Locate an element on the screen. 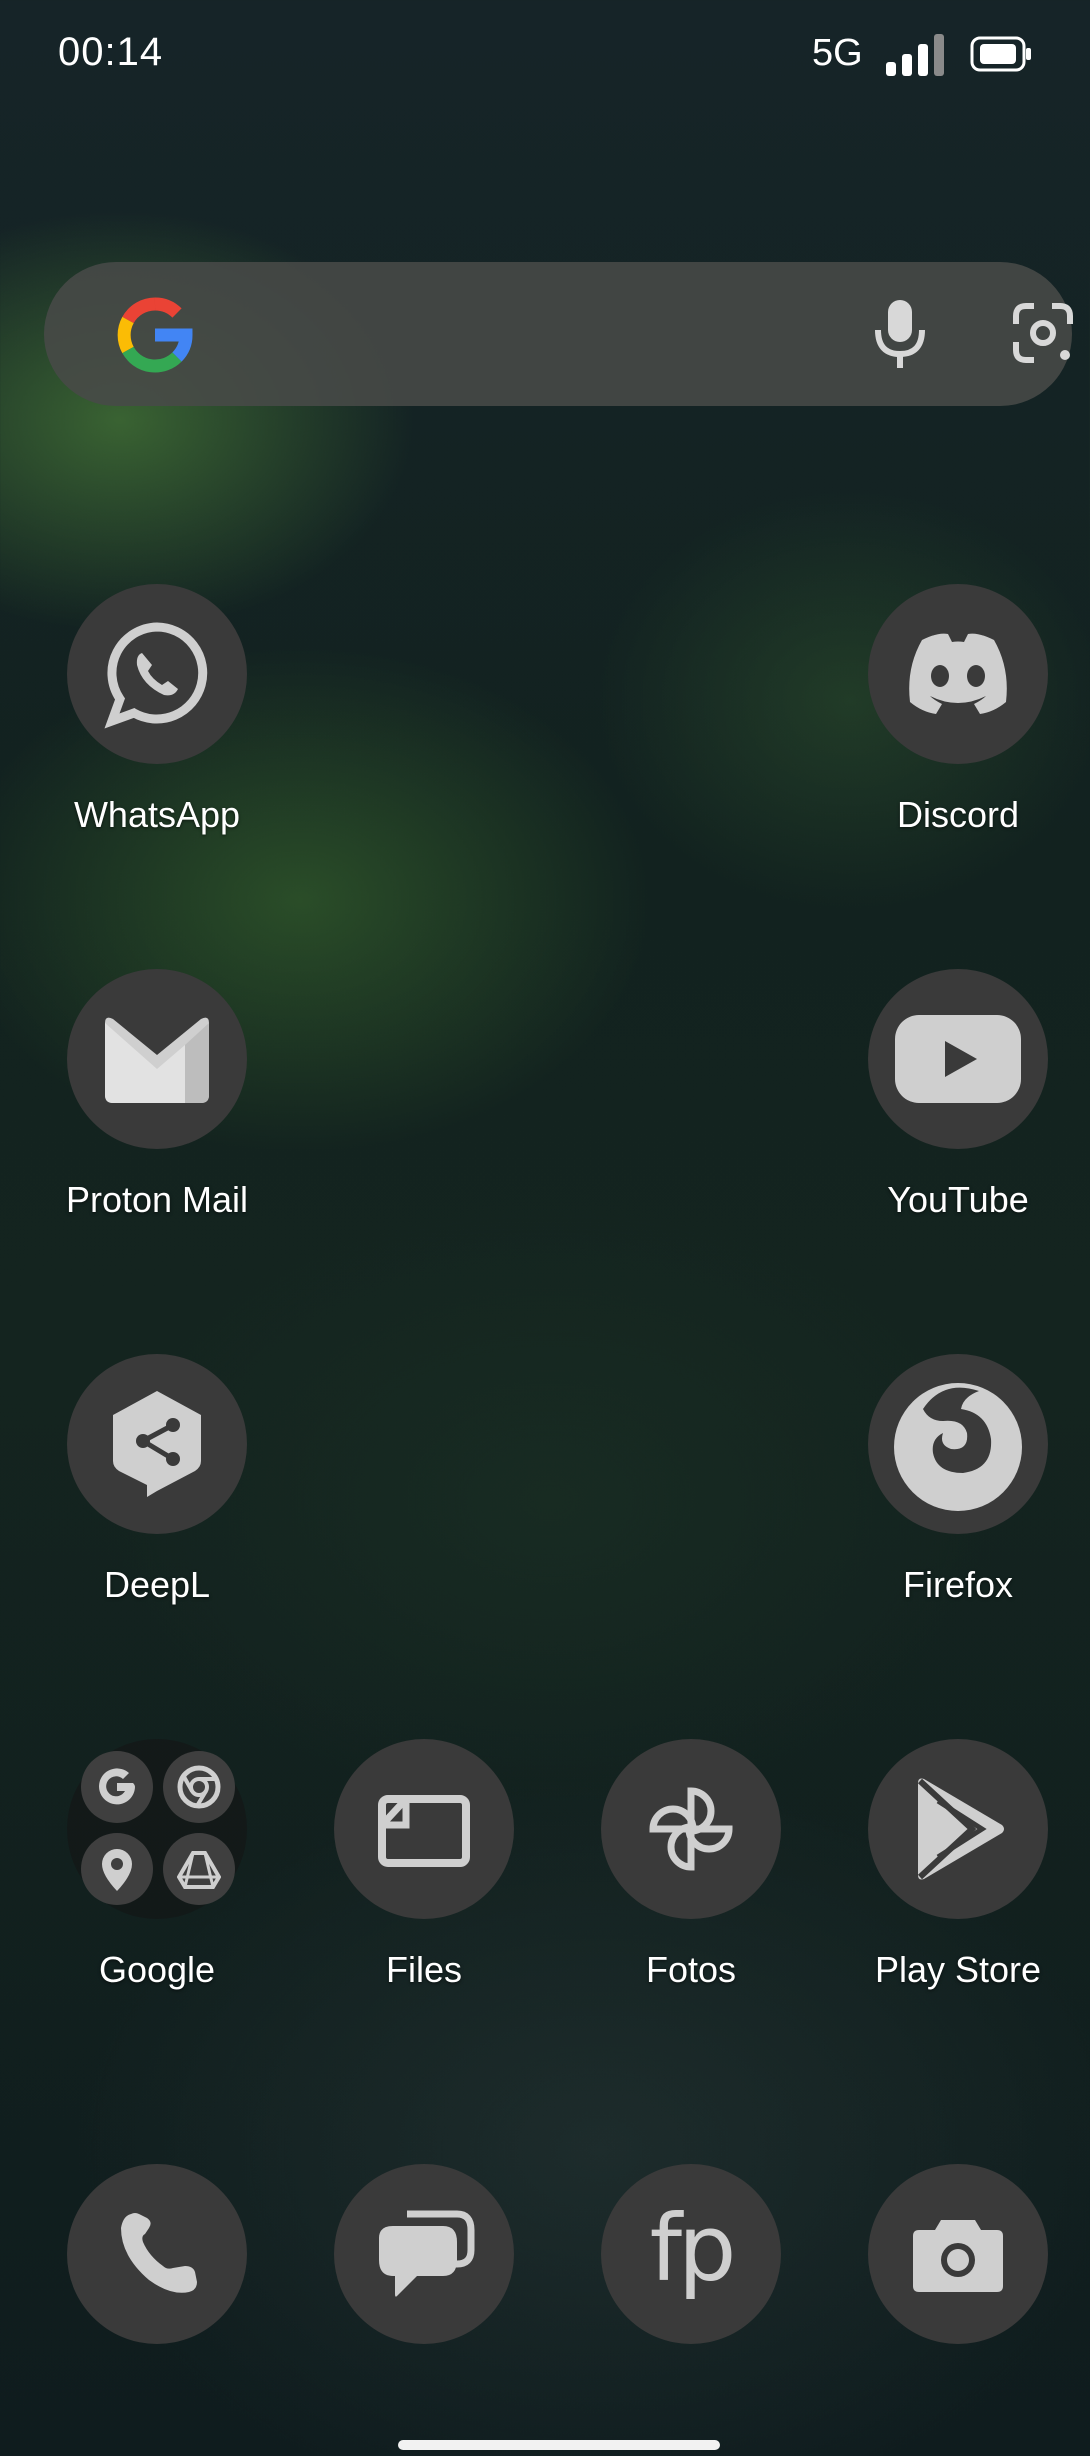 The width and height of the screenshot is (1090, 2456). app-label: Play Store is located at coordinates (958, 1969).